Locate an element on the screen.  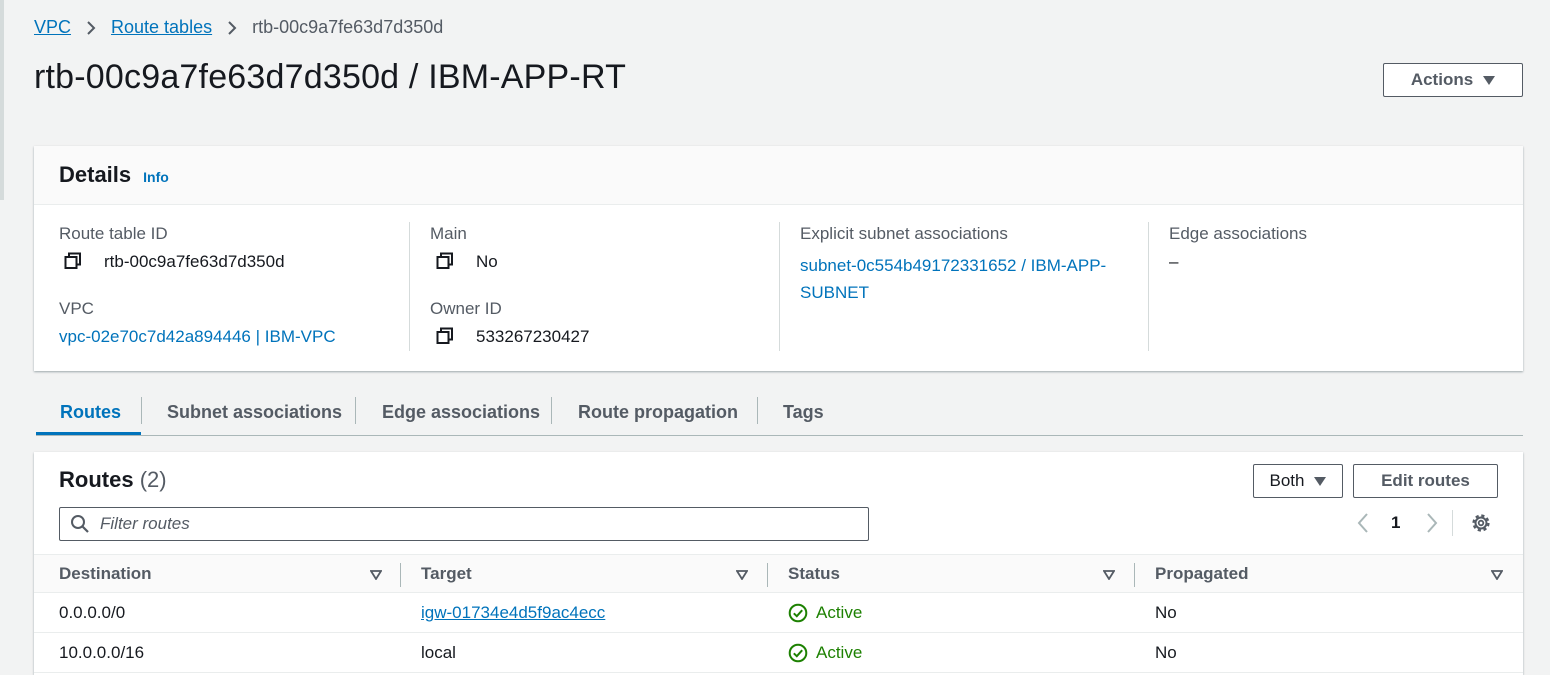
route-table-id-value: rtb-00c9a7fe63d7d350d is located at coordinates (174, 262).